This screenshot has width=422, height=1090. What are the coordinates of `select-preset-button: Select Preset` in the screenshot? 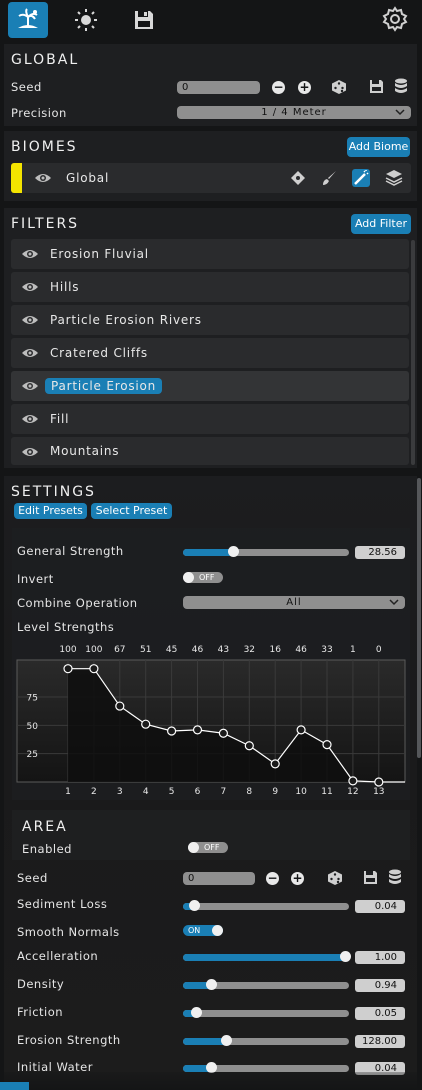 It's located at (131, 511).